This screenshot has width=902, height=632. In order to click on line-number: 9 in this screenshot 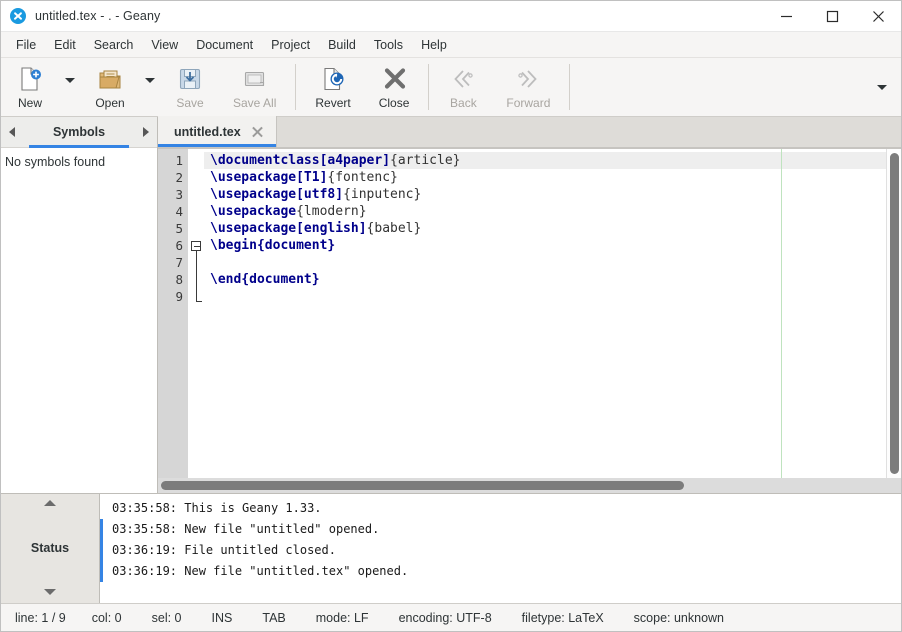, I will do `click(179, 296)`.